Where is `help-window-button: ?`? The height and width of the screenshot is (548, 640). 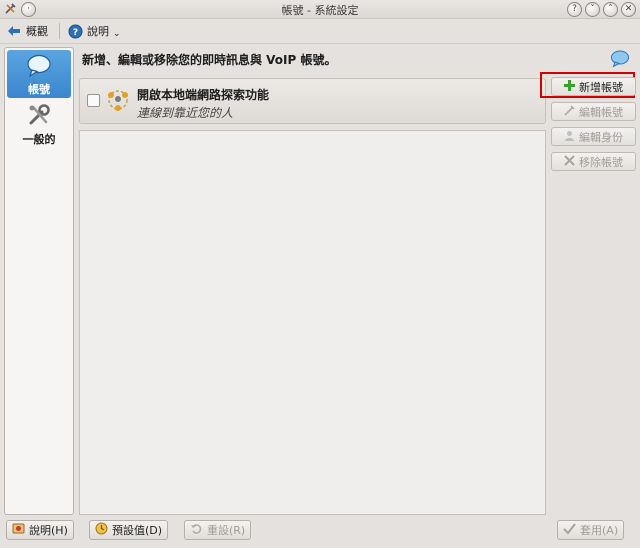
help-window-button: ? is located at coordinates (574, 9).